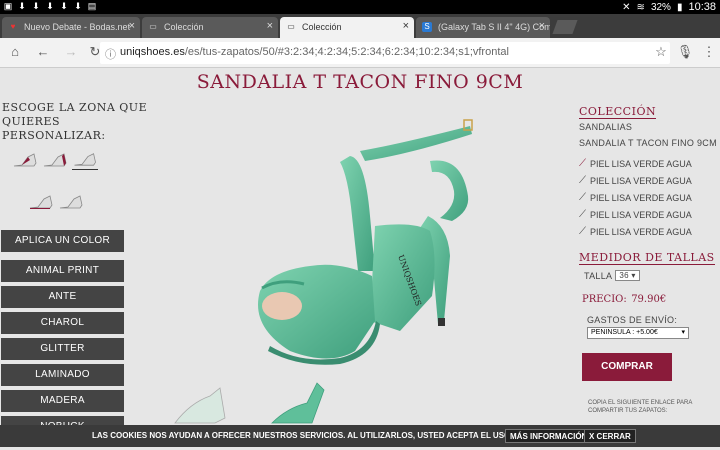 The image size is (720, 450). Describe the element at coordinates (62, 349) in the screenshot. I see `glitter-button: GLITTER` at that location.